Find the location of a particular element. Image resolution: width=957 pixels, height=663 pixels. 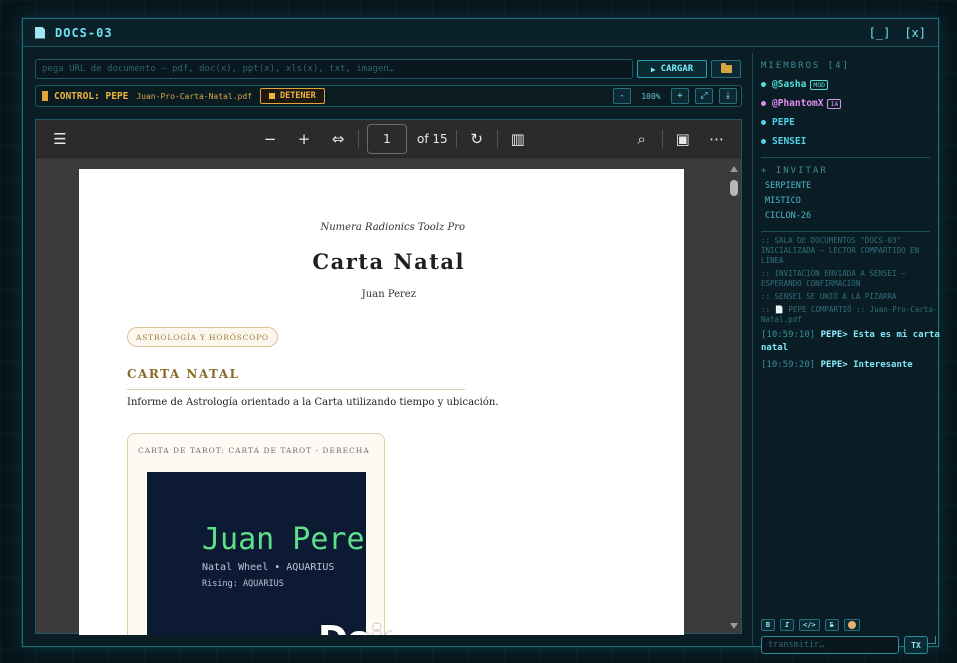

card-wheel: Natal Wheel • AQUARIUS is located at coordinates (268, 567).